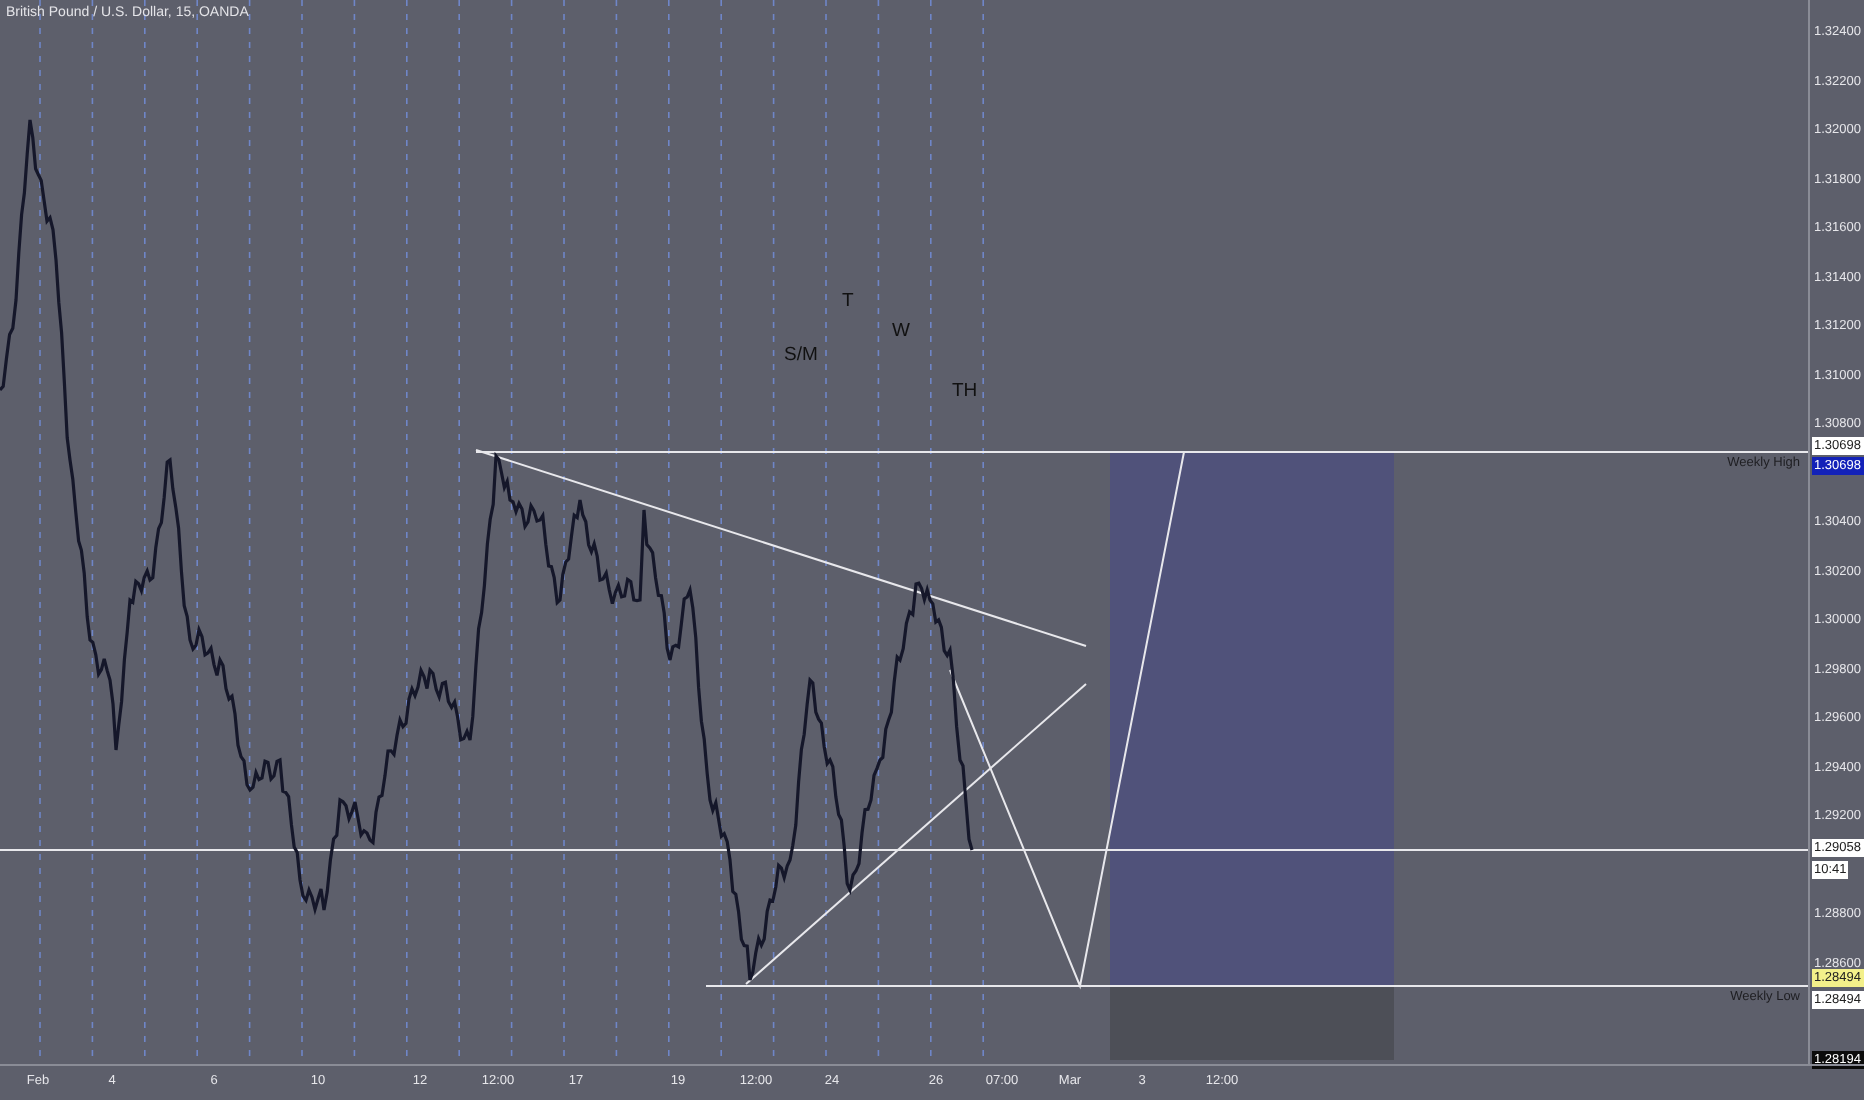  What do you see at coordinates (901, 331) in the screenshot?
I see `chart-annotation: W` at bounding box center [901, 331].